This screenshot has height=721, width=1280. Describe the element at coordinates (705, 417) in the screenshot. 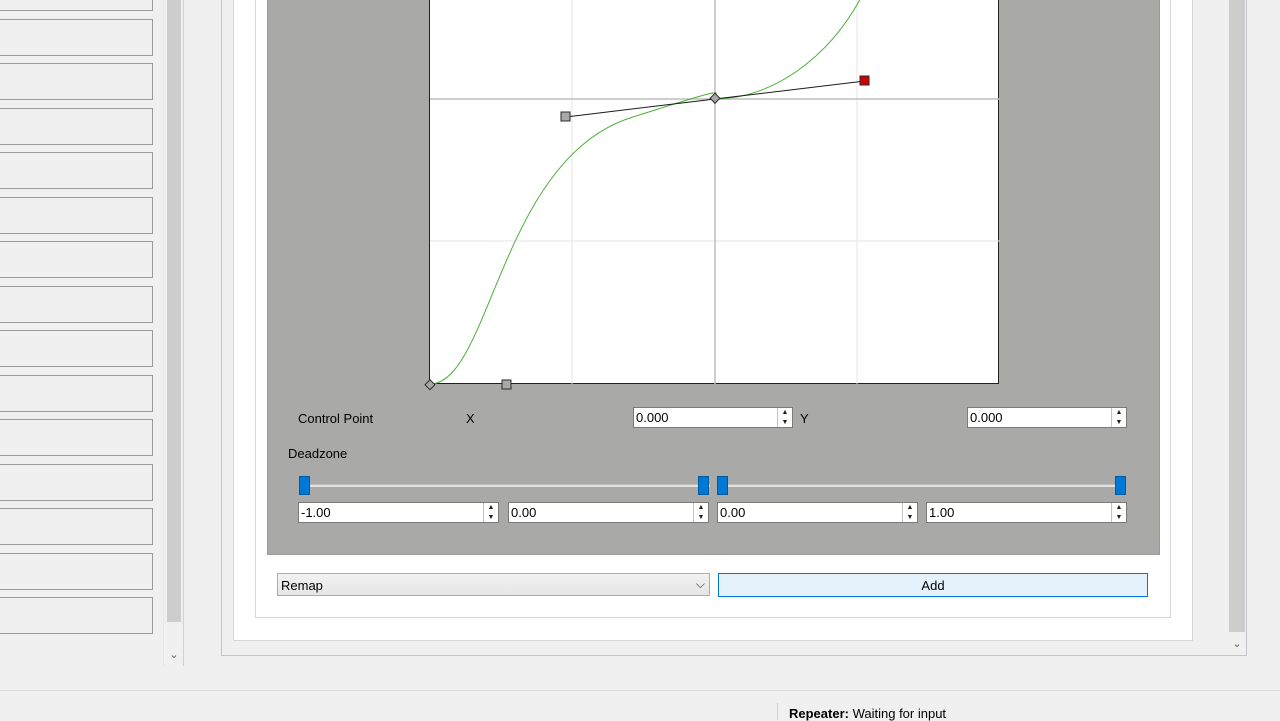

I see `control-point-x-input` at that location.